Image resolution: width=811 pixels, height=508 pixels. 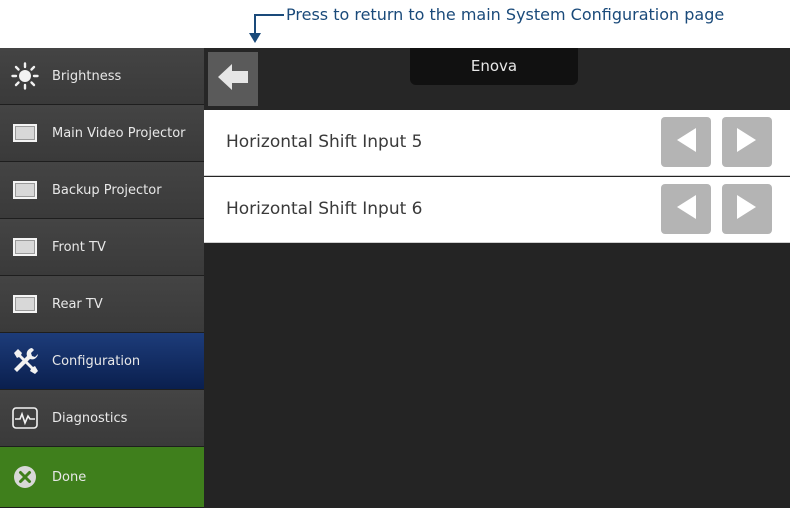 What do you see at coordinates (269, 15) in the screenshot?
I see `callout-line-horizontal` at bounding box center [269, 15].